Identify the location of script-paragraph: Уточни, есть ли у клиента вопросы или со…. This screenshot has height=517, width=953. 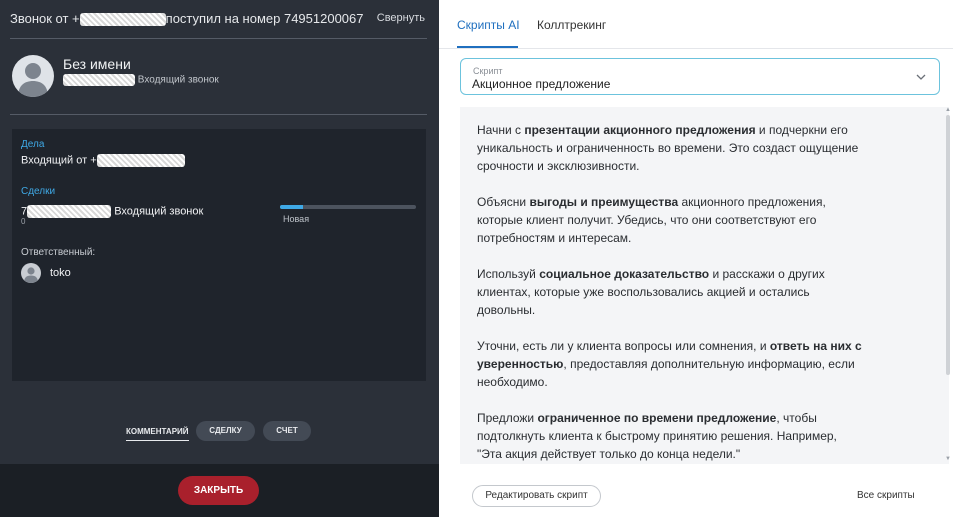
(669, 364).